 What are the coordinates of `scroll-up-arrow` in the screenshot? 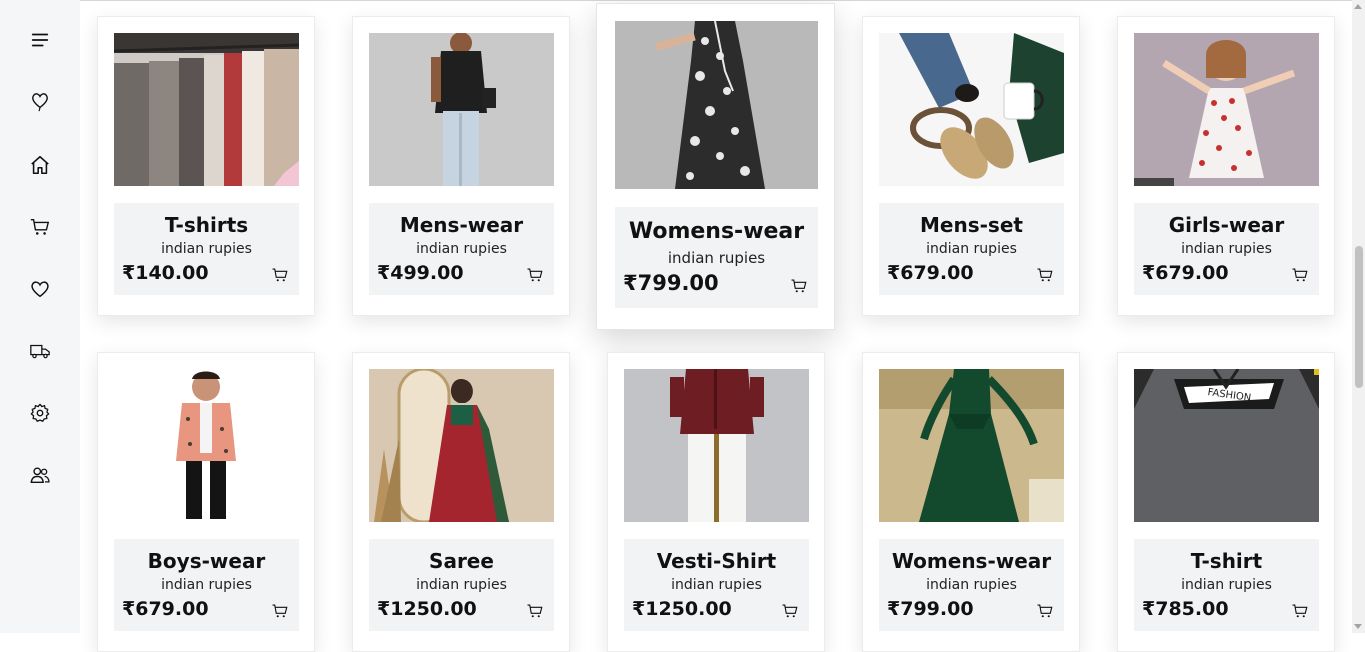 It's located at (1358, 6).